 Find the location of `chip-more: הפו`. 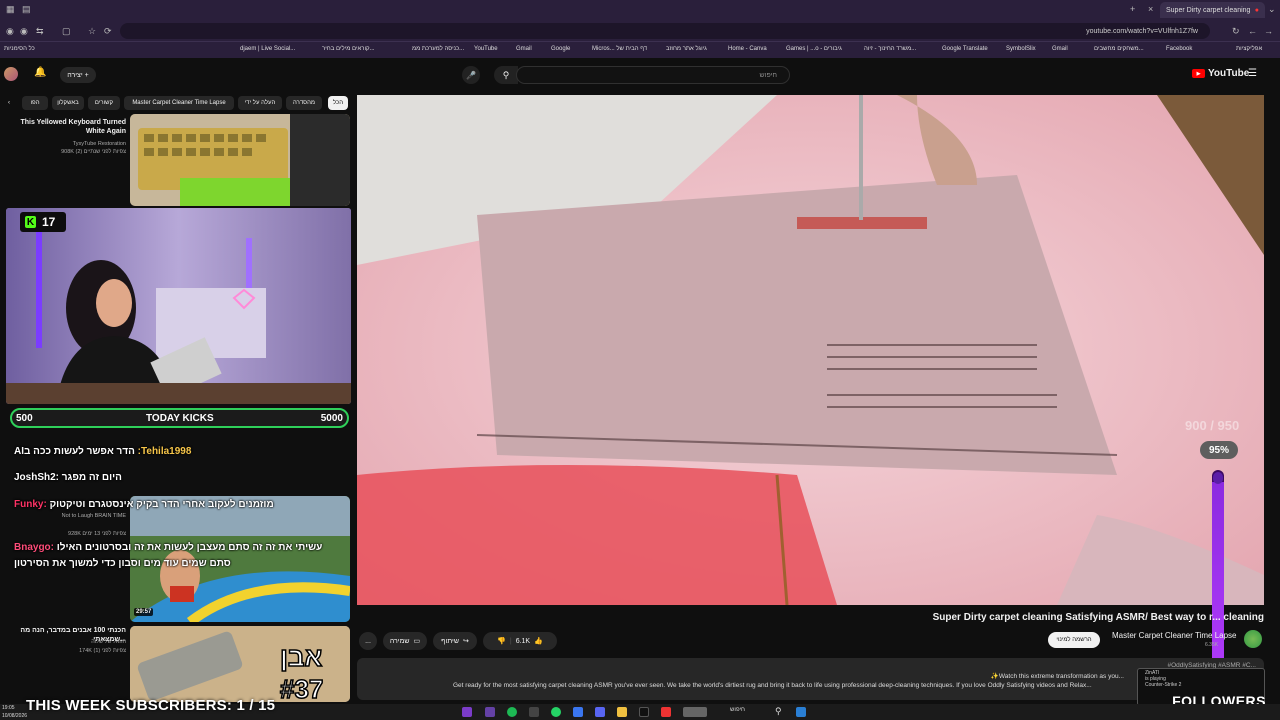

chip-more: הפו is located at coordinates (35, 103).